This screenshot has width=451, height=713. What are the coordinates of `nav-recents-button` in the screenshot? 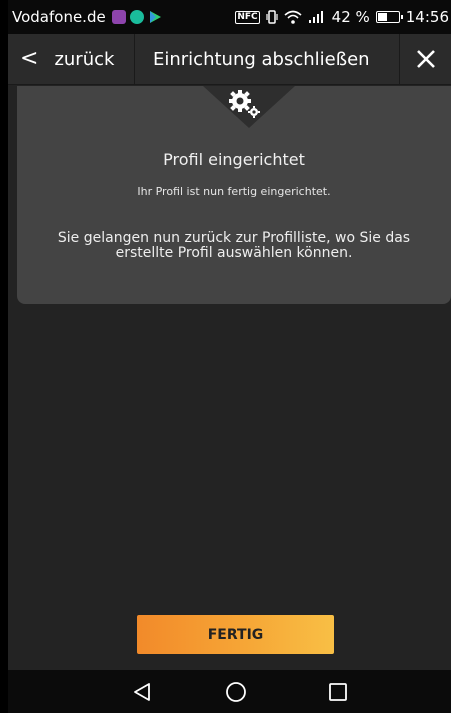 It's located at (338, 691).